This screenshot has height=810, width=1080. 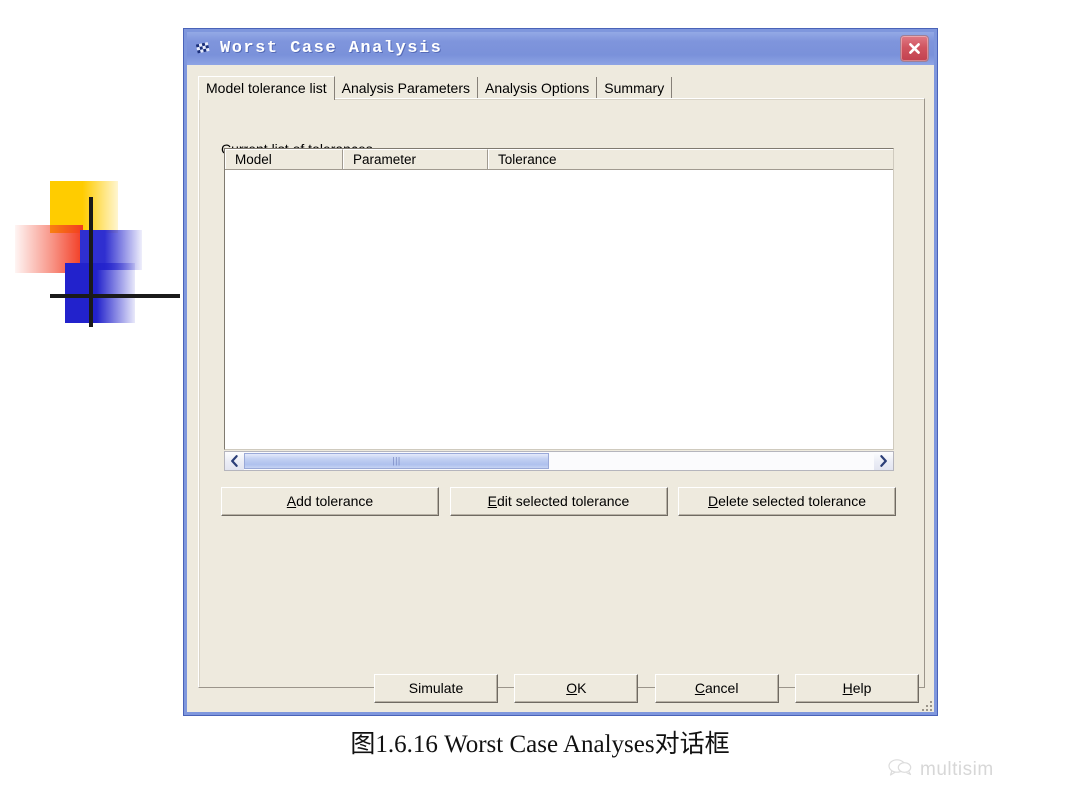 I want to click on dialog-title: Worst Case Analysis, so click(x=331, y=48).